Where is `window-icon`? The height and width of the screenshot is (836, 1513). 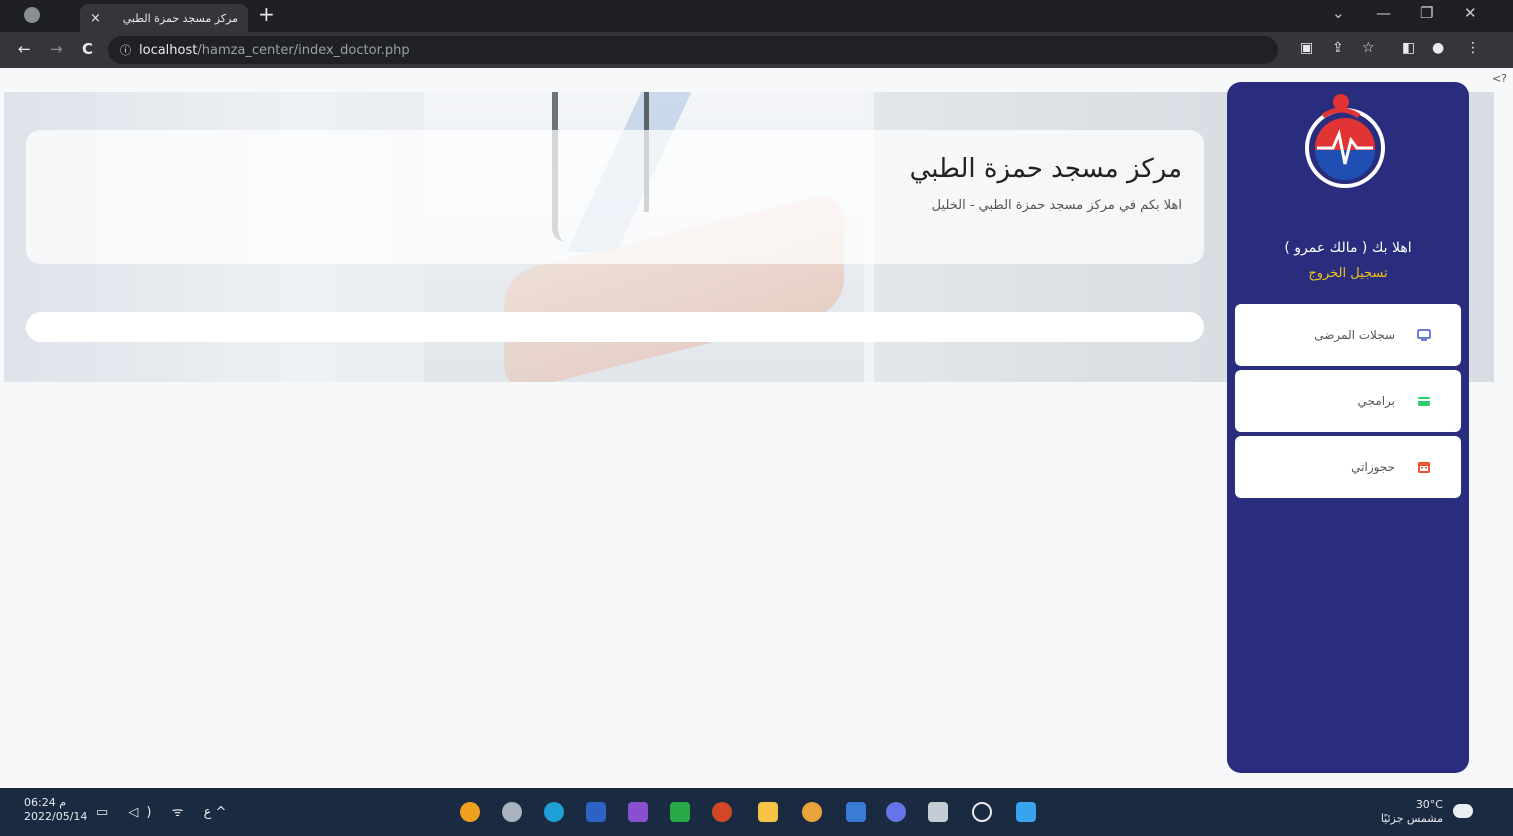
window-icon is located at coordinates (938, 812).